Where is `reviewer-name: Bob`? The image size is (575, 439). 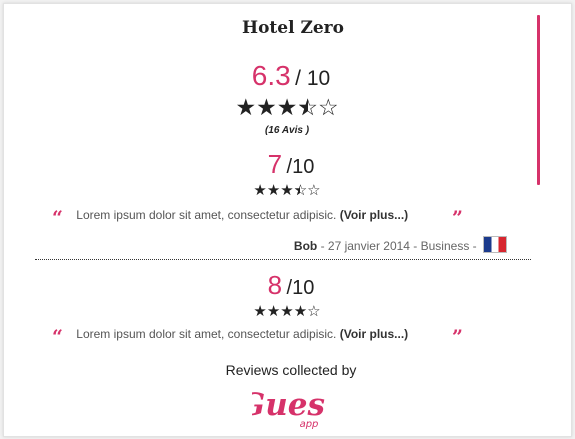
reviewer-name: Bob is located at coordinates (305, 246).